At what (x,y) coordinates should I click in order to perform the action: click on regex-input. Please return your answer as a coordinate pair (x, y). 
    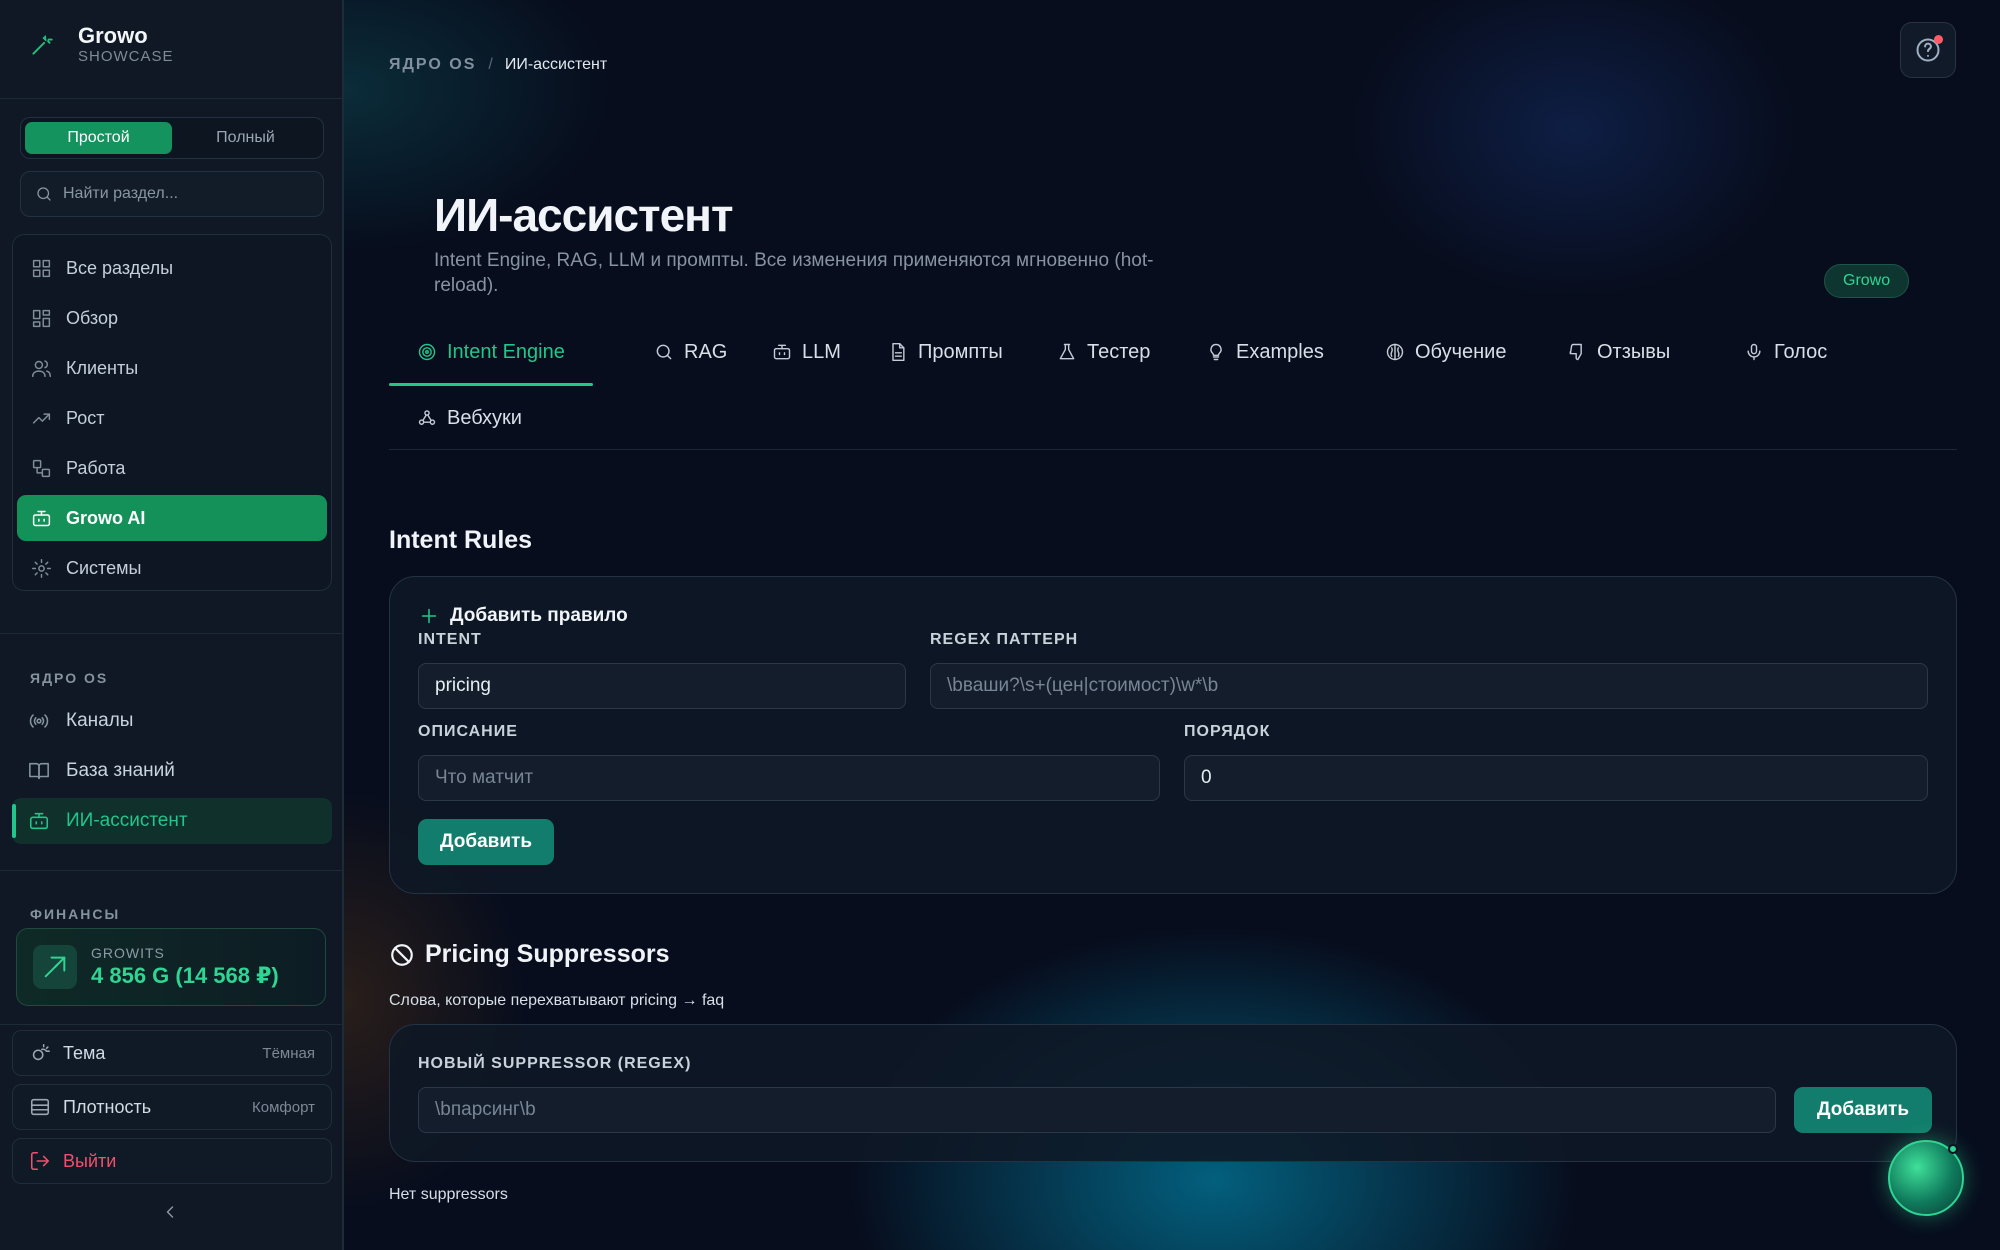
    Looking at the image, I should click on (1429, 686).